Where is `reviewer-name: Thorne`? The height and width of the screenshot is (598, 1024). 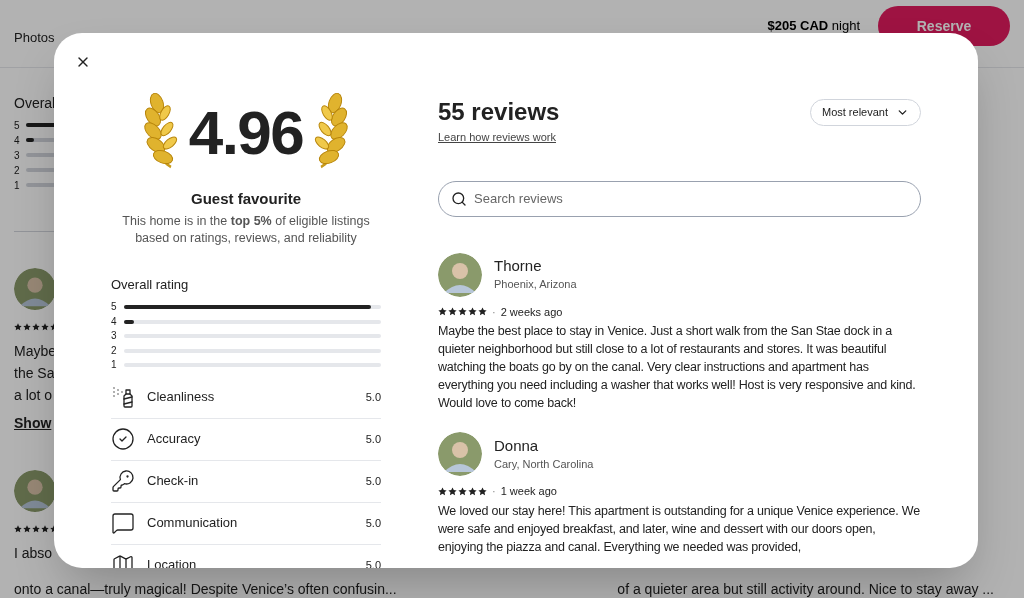 reviewer-name: Thorne is located at coordinates (518, 266).